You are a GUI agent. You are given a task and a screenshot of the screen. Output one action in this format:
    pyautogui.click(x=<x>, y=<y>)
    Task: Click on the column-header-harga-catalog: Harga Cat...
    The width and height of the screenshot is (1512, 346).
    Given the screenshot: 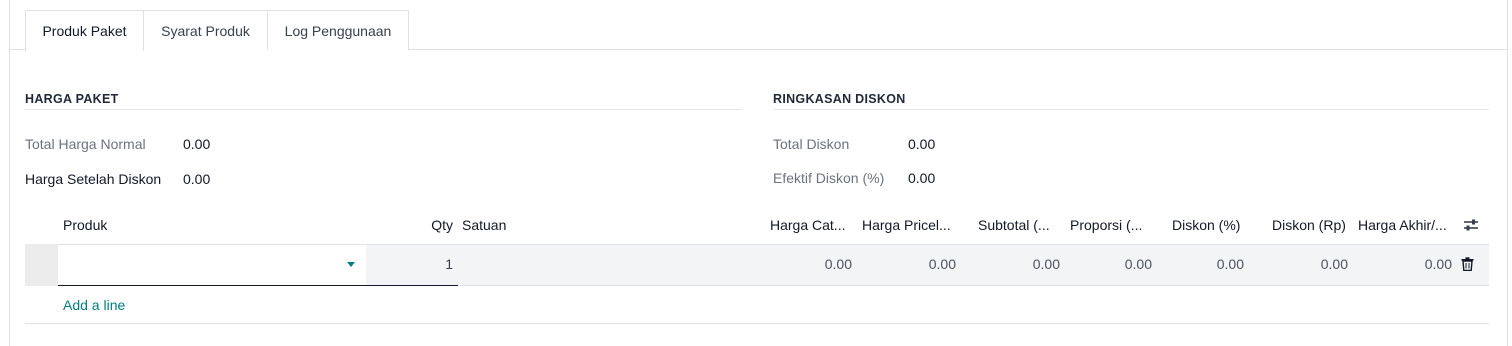 What is the action you would take?
    pyautogui.click(x=813, y=225)
    